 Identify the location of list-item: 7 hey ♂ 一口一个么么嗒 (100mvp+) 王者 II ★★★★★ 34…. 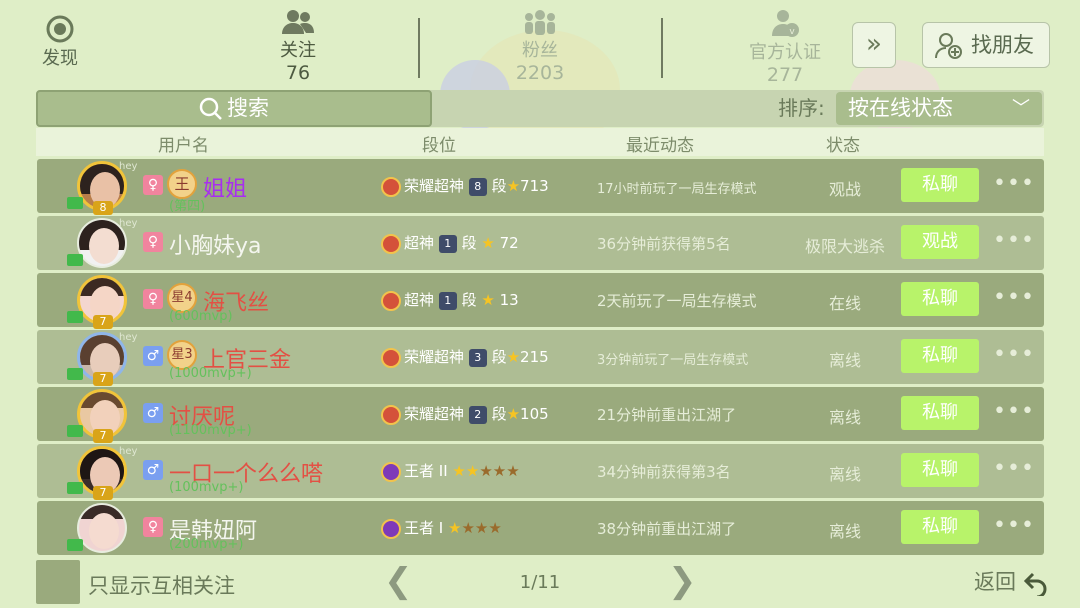
(540, 472).